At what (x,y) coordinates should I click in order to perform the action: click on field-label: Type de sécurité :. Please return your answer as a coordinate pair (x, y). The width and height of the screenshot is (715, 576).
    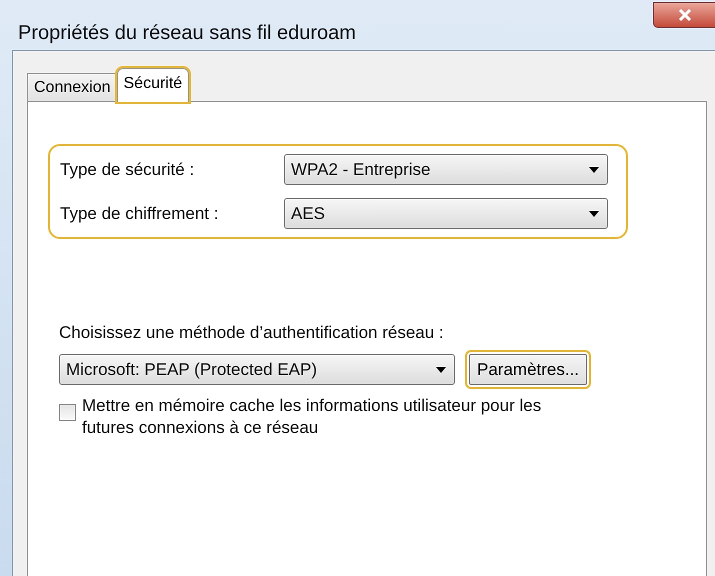
    Looking at the image, I should click on (128, 170).